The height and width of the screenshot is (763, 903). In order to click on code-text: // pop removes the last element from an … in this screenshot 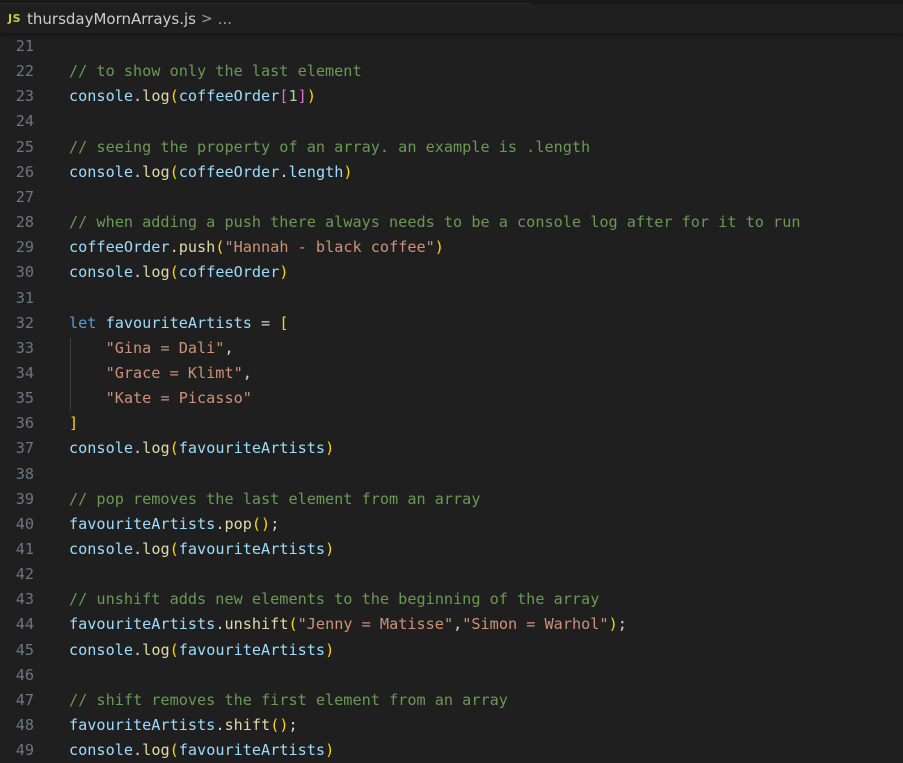, I will do `click(274, 499)`.